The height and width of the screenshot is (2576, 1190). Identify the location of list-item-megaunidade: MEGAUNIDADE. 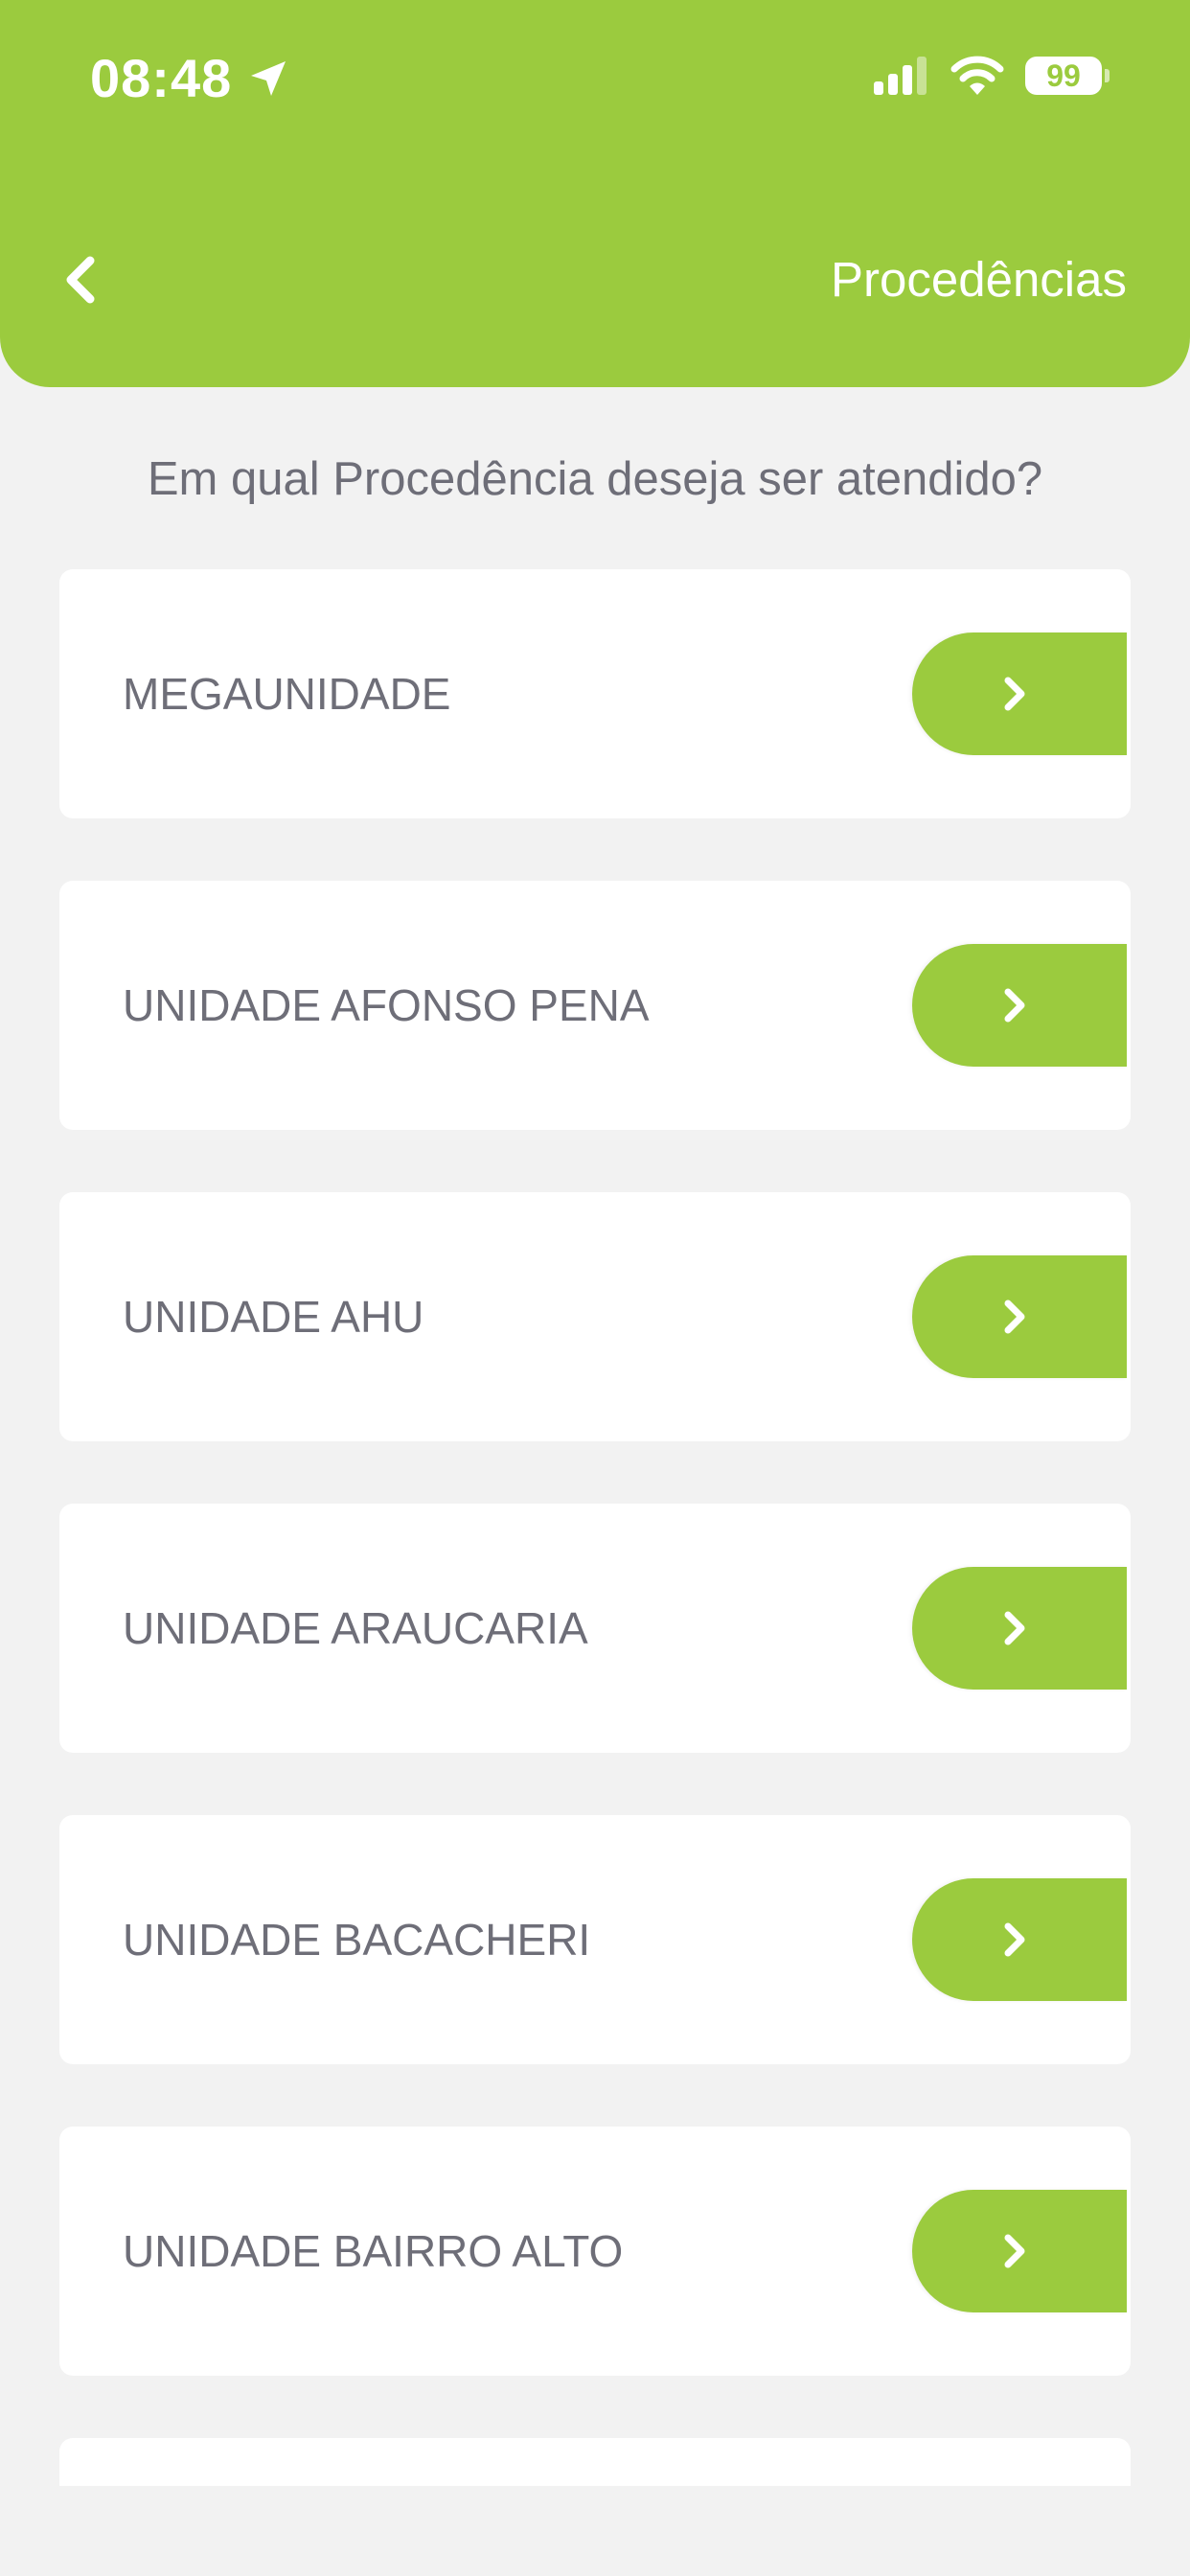
(595, 693).